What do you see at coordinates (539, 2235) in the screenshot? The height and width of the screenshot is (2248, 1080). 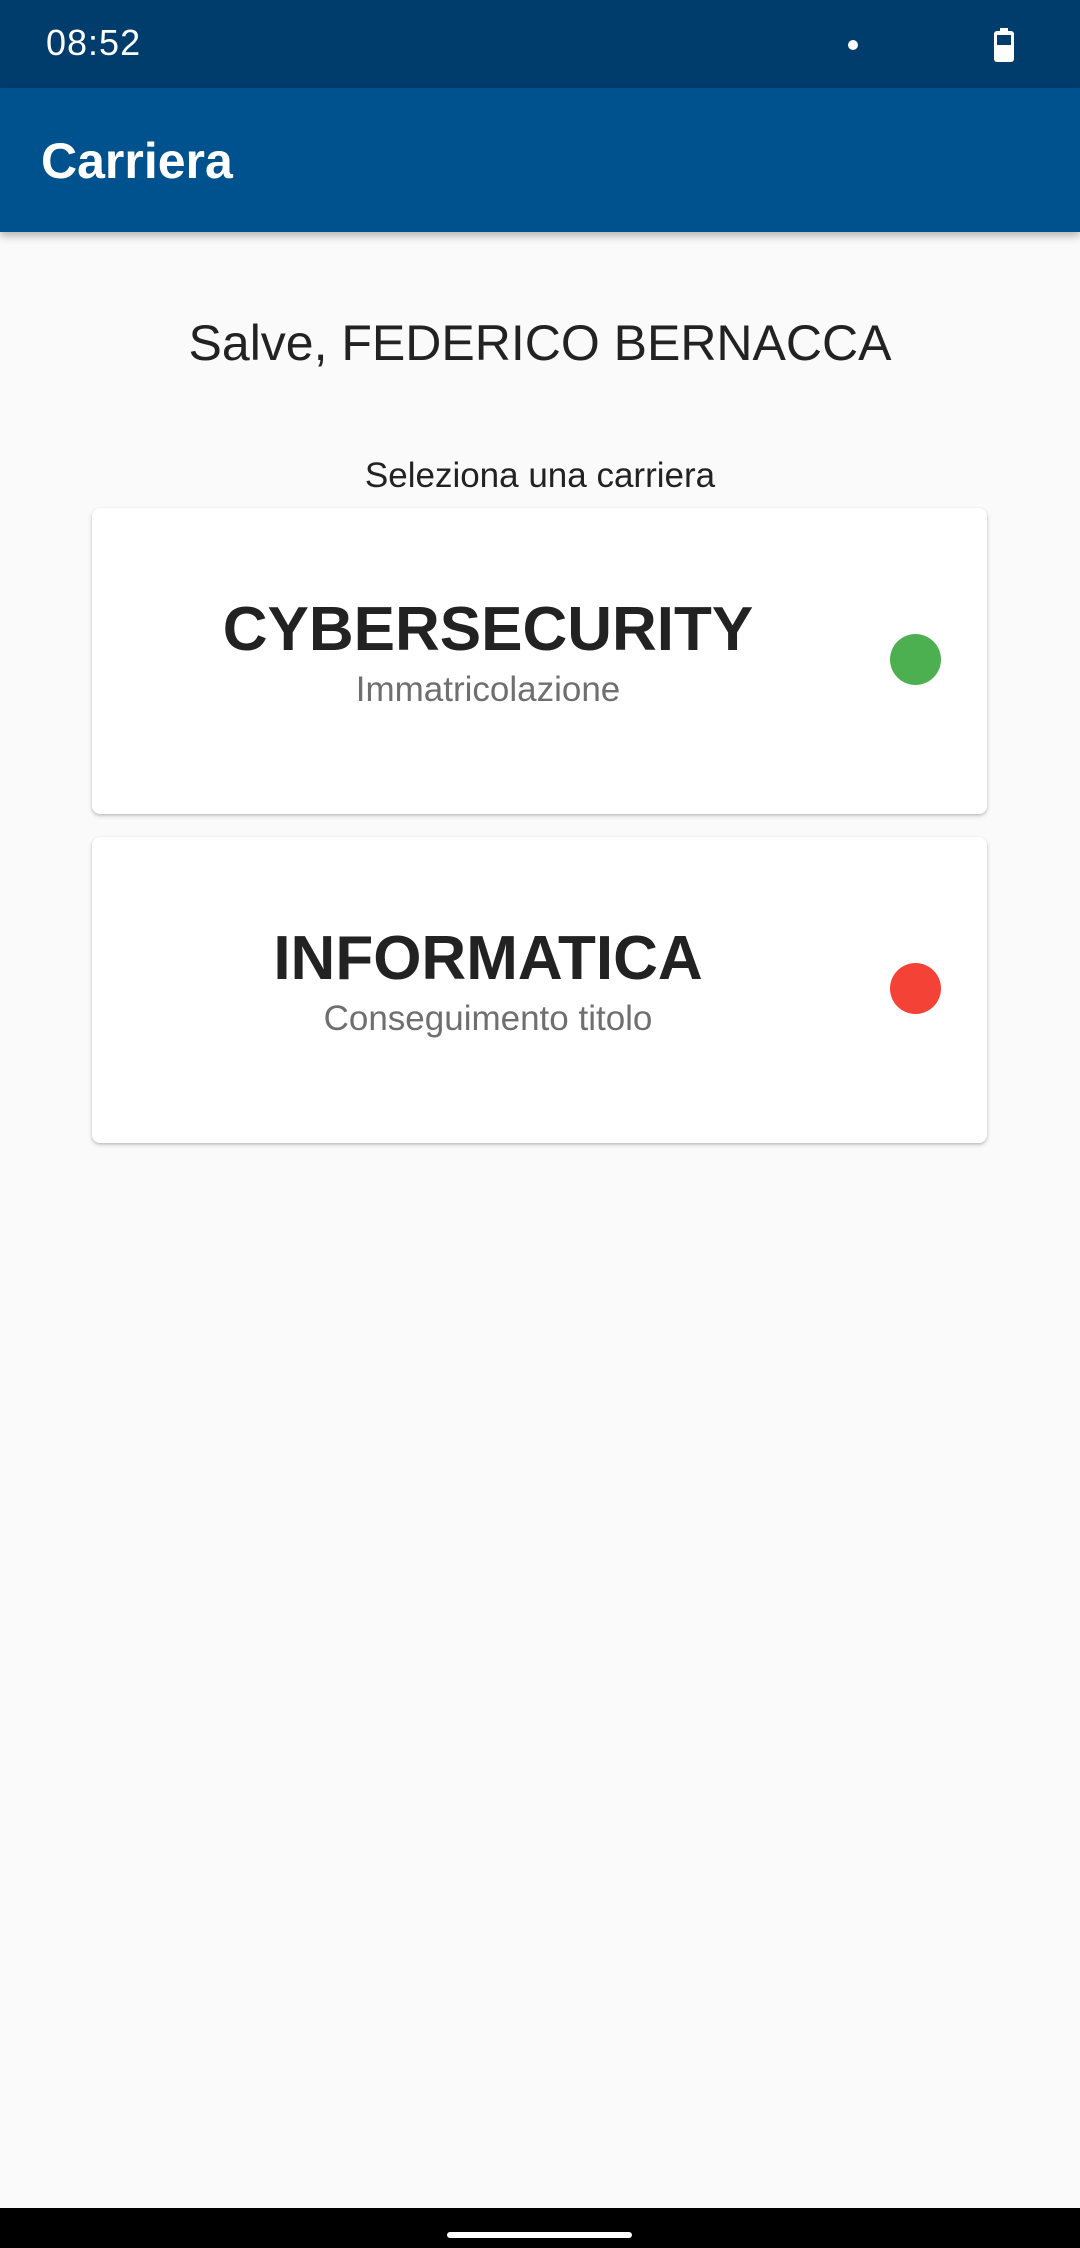 I see `home-indicator` at bounding box center [539, 2235].